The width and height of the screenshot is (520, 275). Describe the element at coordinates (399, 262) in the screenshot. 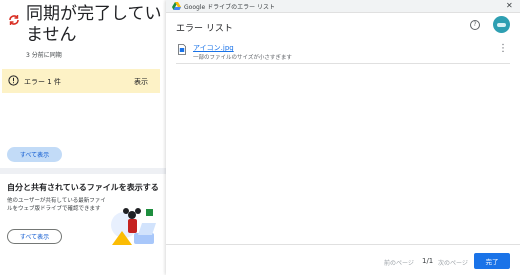

I see `previous-page-button: 前のページ` at that location.